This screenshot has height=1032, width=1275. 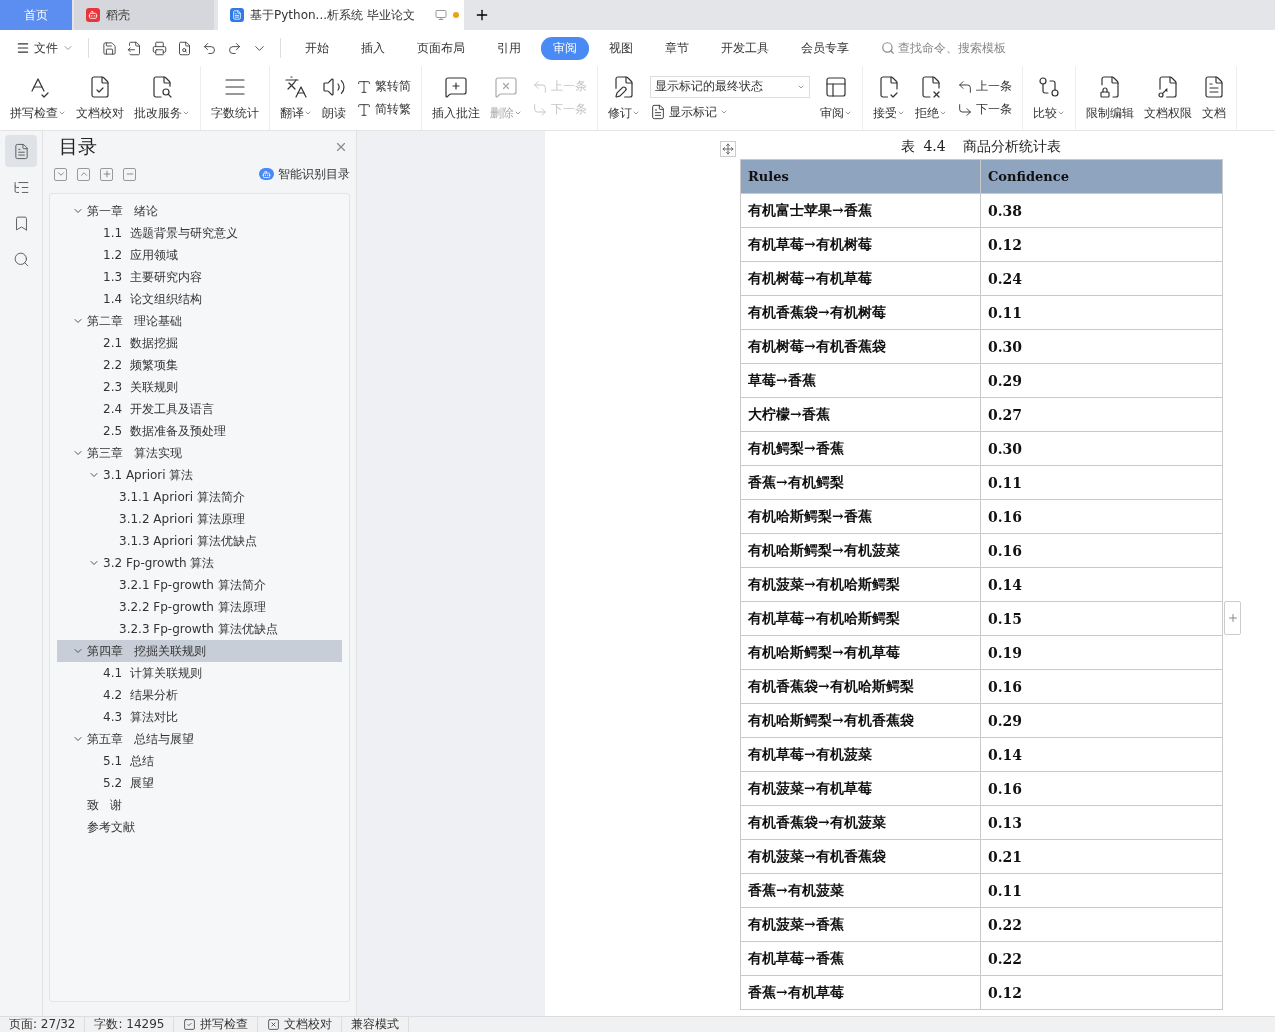 I want to click on ribbon-button: 拒绝, so click(x=931, y=98).